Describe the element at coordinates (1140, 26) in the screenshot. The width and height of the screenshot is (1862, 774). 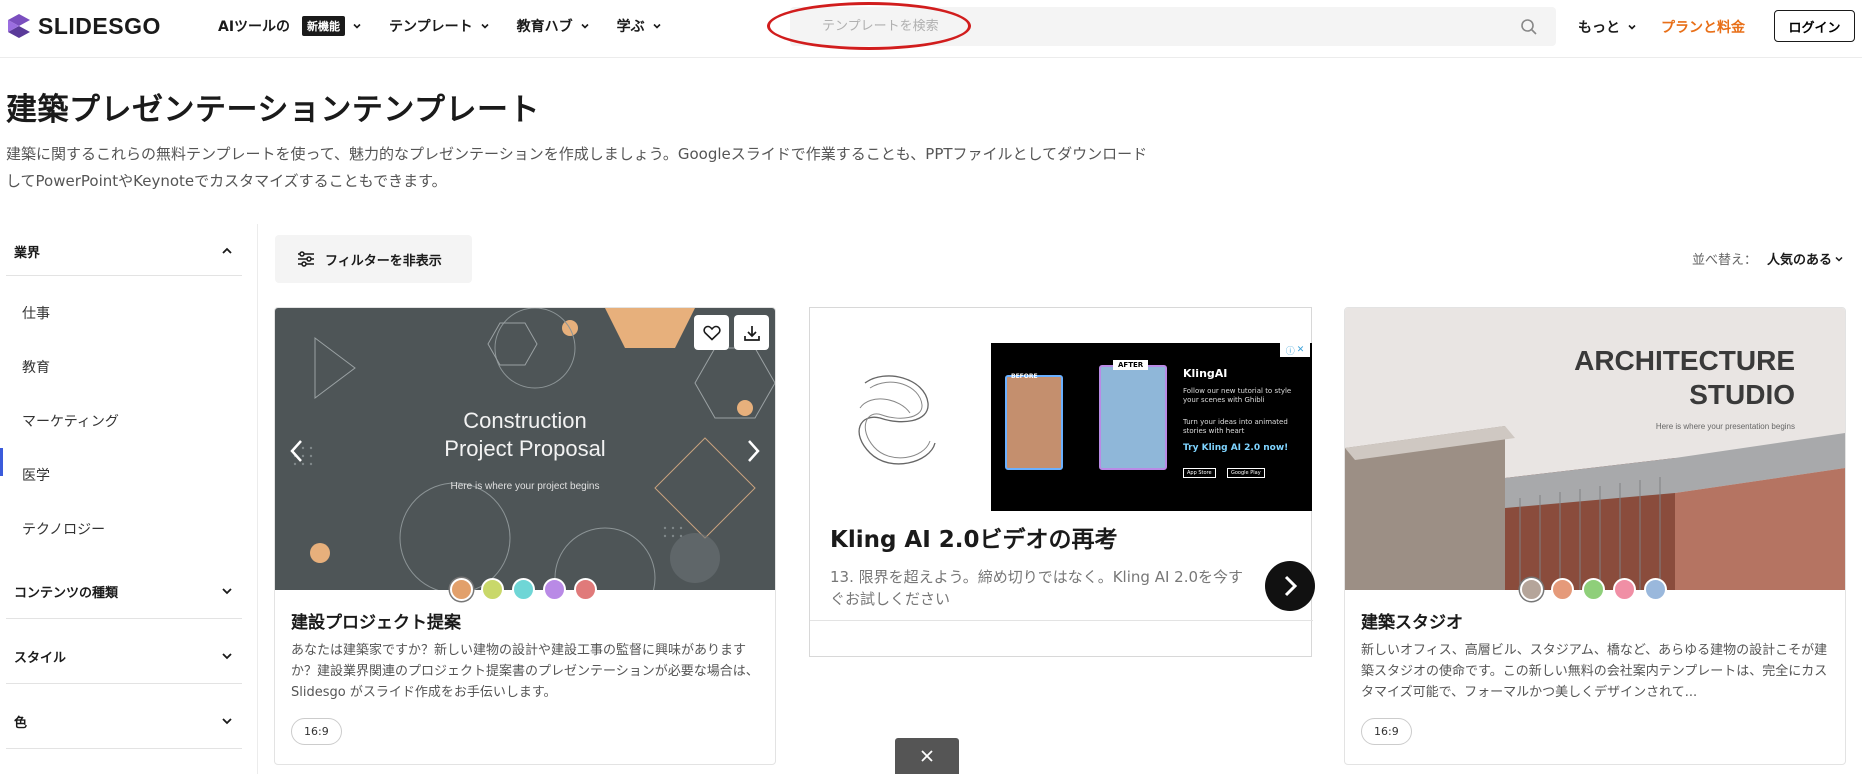
I see `search-input` at that location.